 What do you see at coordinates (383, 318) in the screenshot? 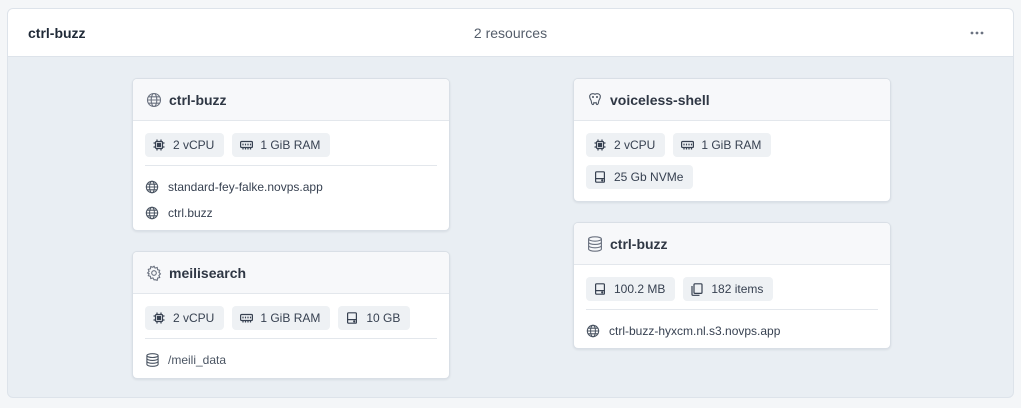
I see `disk-label: 10 GB` at bounding box center [383, 318].